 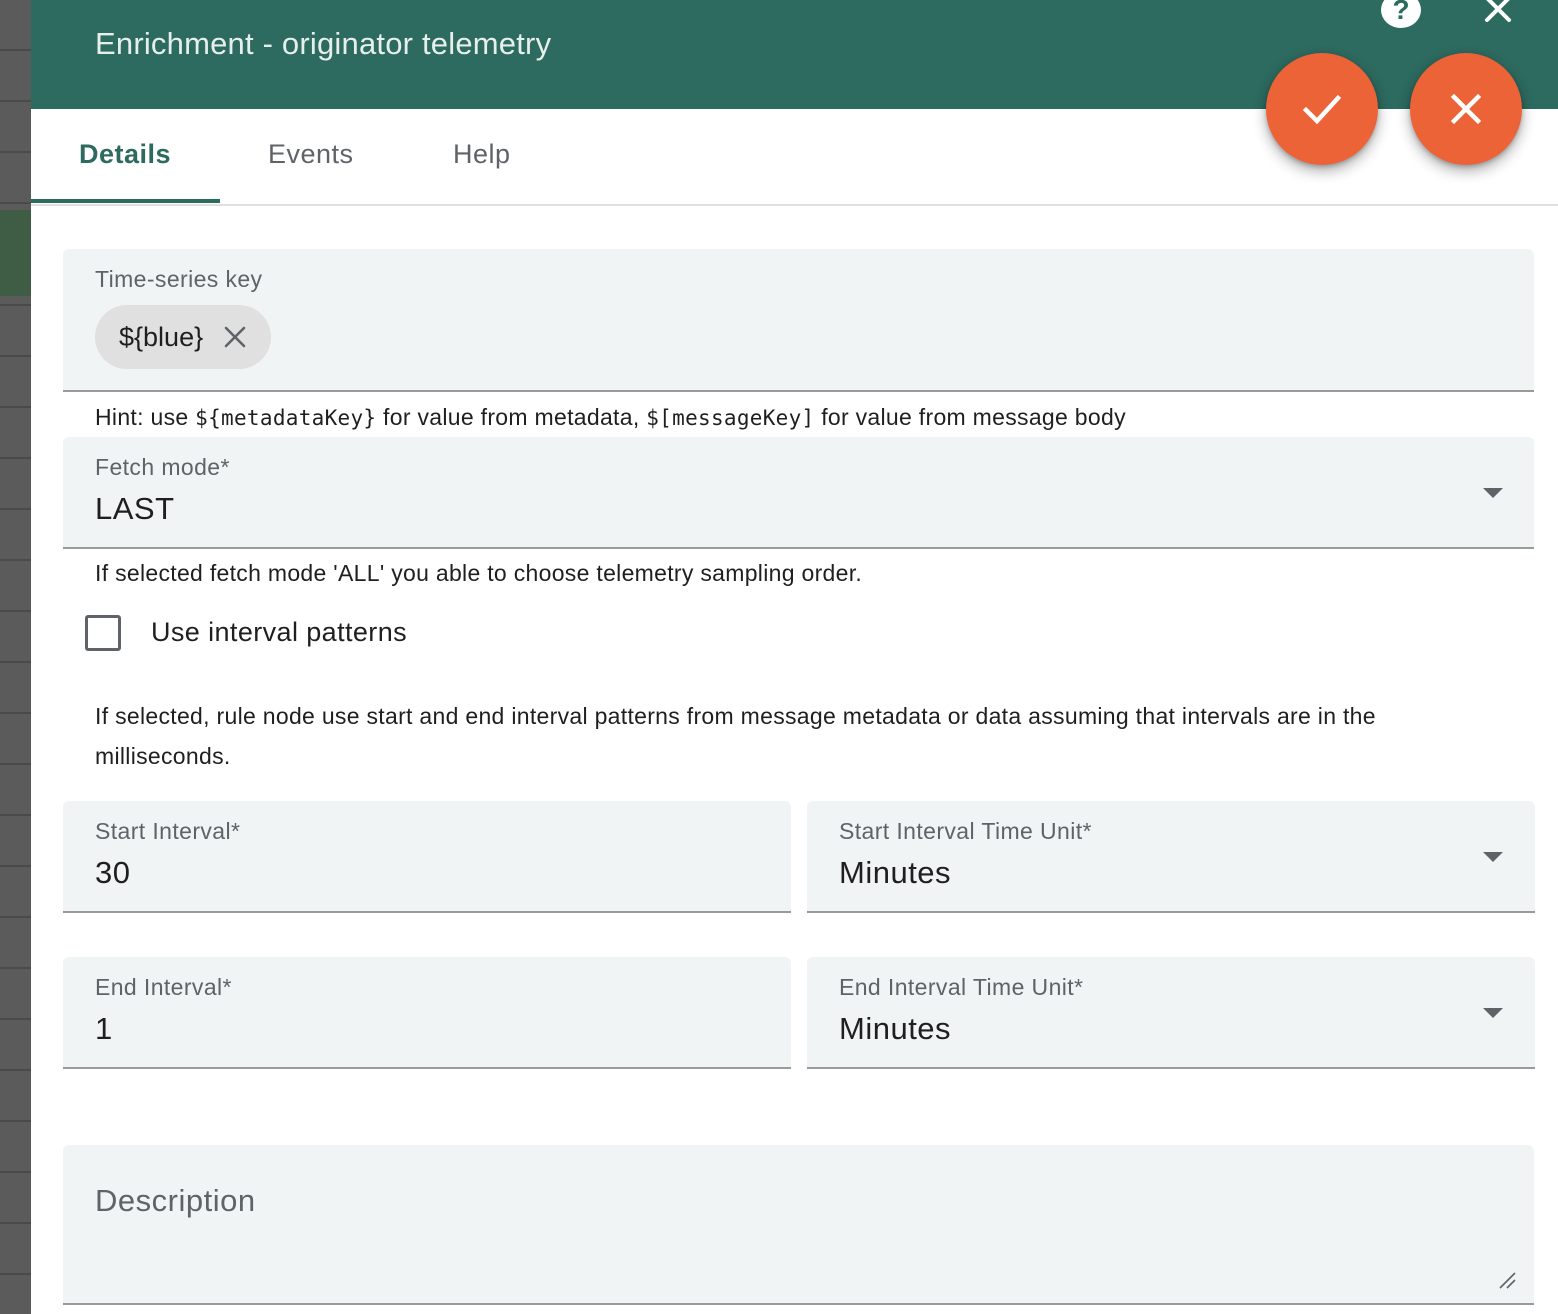 I want to click on end-interval-label: End Interval*, so click(x=163, y=987).